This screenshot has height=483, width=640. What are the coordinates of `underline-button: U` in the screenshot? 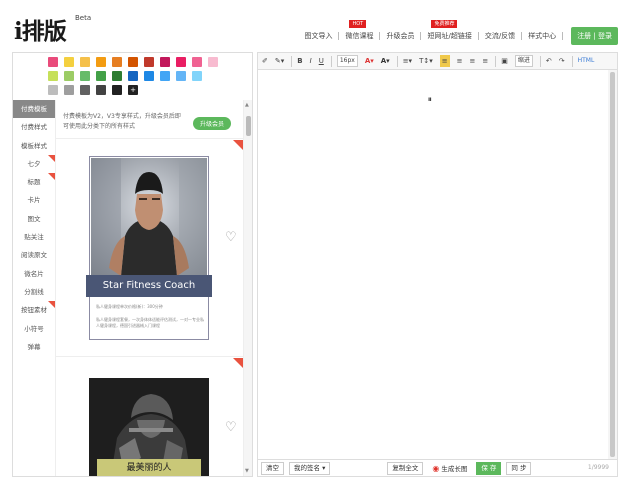 It's located at (321, 61).